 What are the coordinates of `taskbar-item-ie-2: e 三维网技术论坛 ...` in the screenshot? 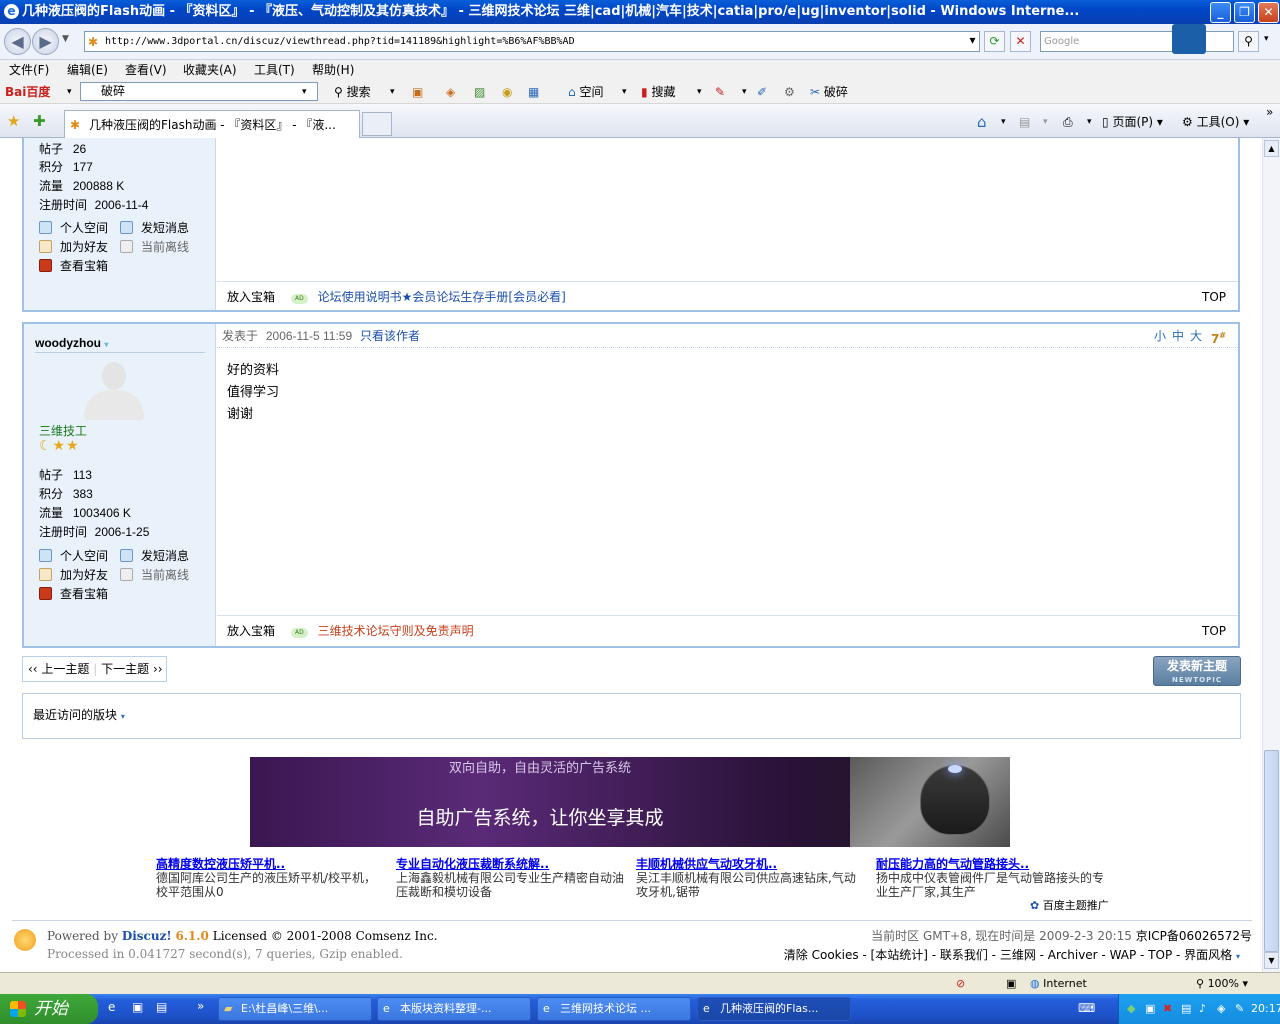 It's located at (614, 1009).